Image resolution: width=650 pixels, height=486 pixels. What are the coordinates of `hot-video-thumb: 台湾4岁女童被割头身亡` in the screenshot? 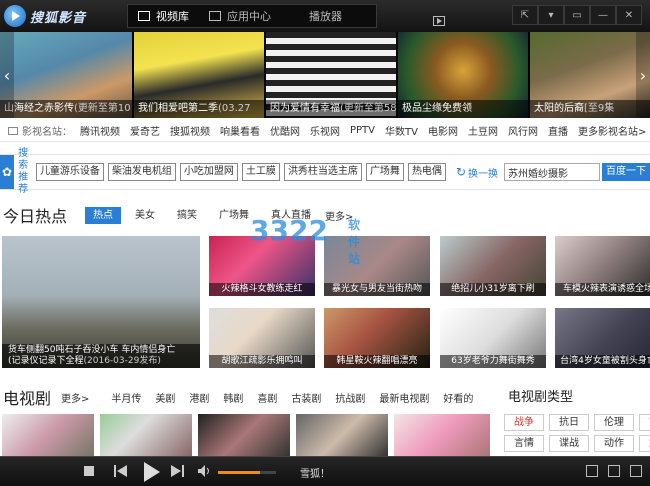 It's located at (602, 338).